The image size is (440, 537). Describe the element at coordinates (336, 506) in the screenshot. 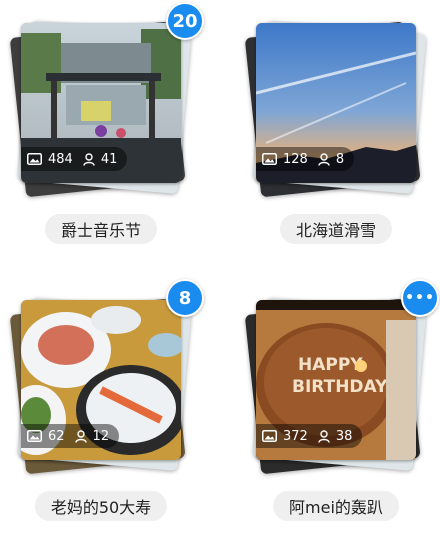

I see `album-title: 阿mei的轰趴` at that location.